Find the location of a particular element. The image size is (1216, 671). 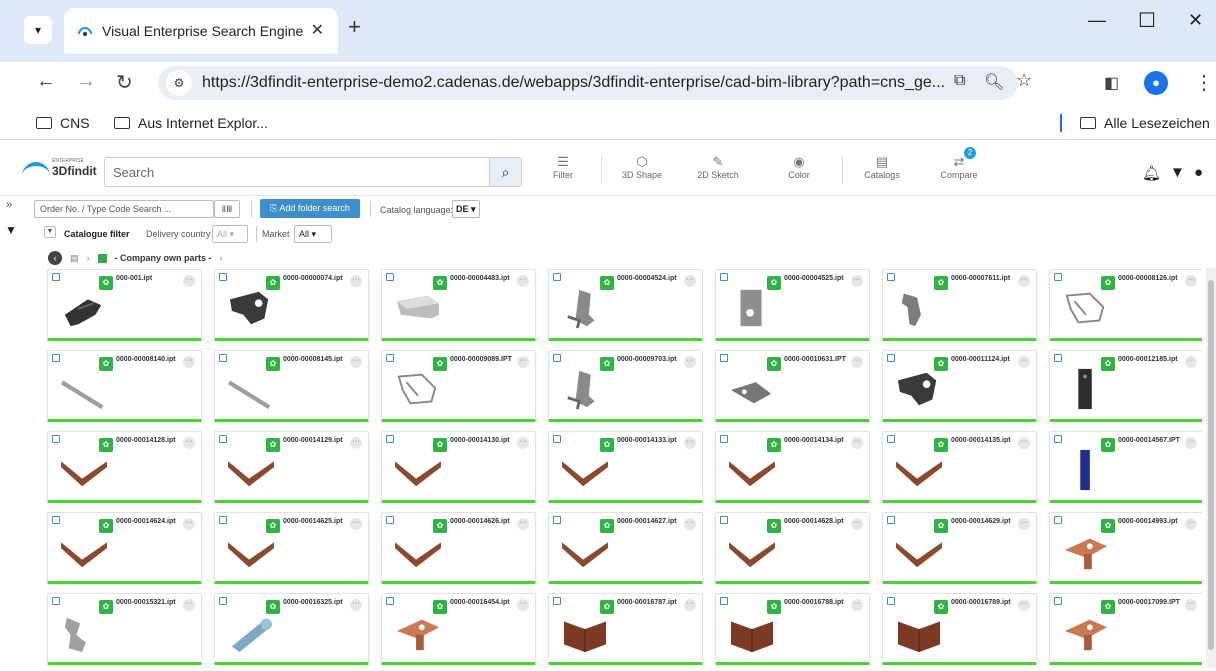

part-name: 0000-00009089.IPT is located at coordinates (485, 360).